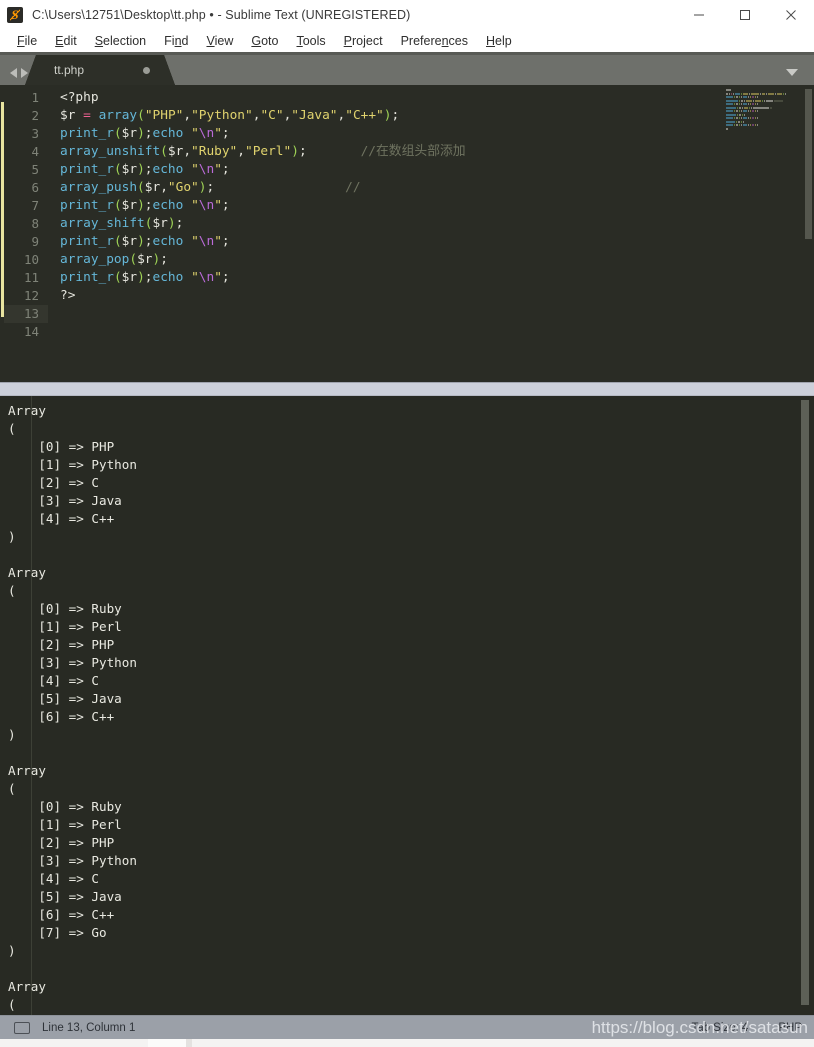 This screenshot has height=1047, width=814. Describe the element at coordinates (35, 133) in the screenshot. I see `line-number-3: 3` at that location.